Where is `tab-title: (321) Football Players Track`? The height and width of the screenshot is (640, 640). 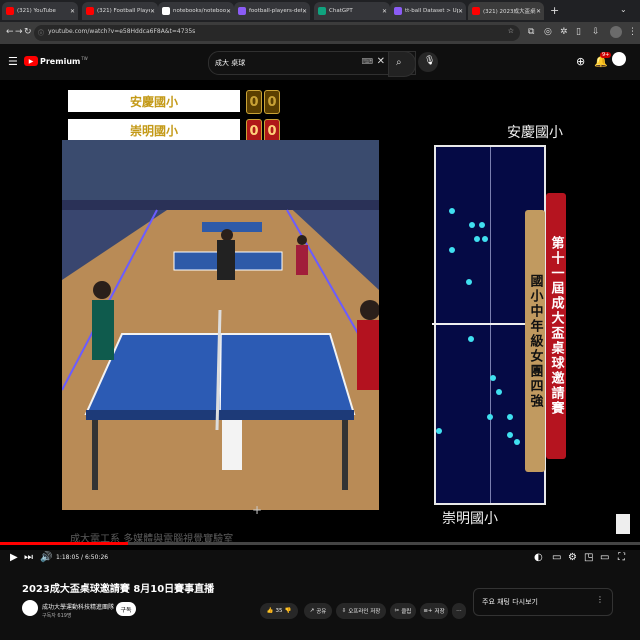
tab-title: (321) Football Players Track is located at coordinates (123, 11).